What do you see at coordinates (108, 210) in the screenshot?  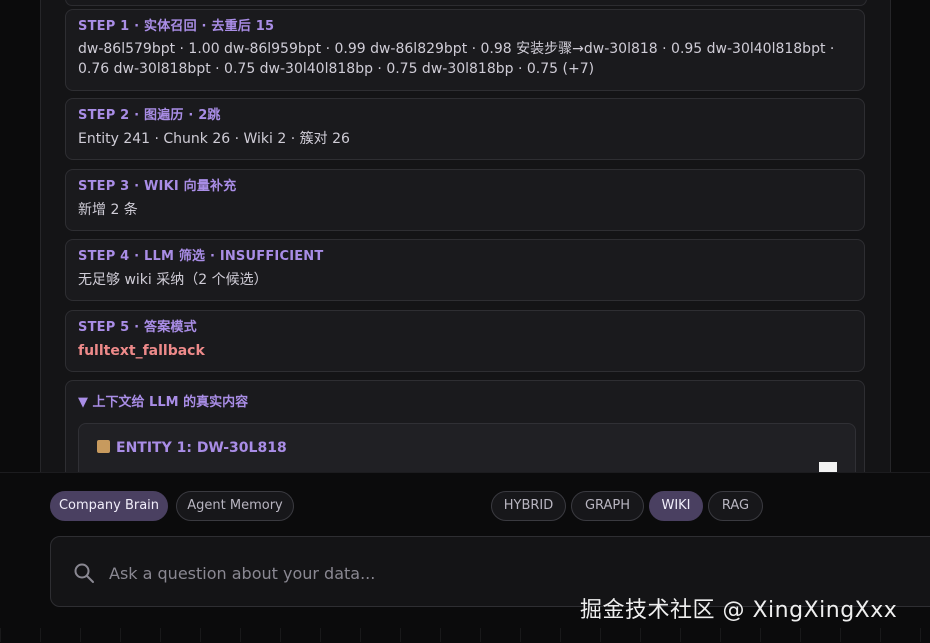 I see `step-body: 新增 2 条` at bounding box center [108, 210].